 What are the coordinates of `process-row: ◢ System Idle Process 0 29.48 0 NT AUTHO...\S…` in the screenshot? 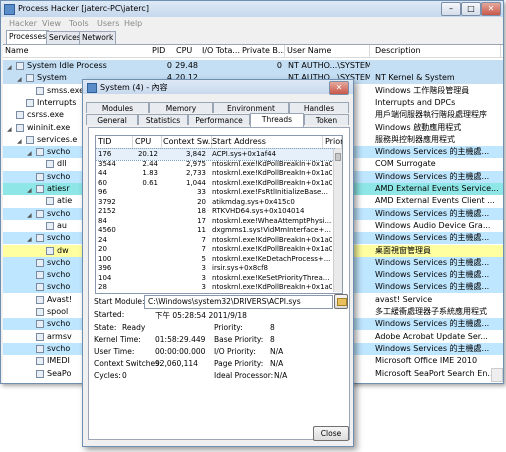 It's located at (253, 66).